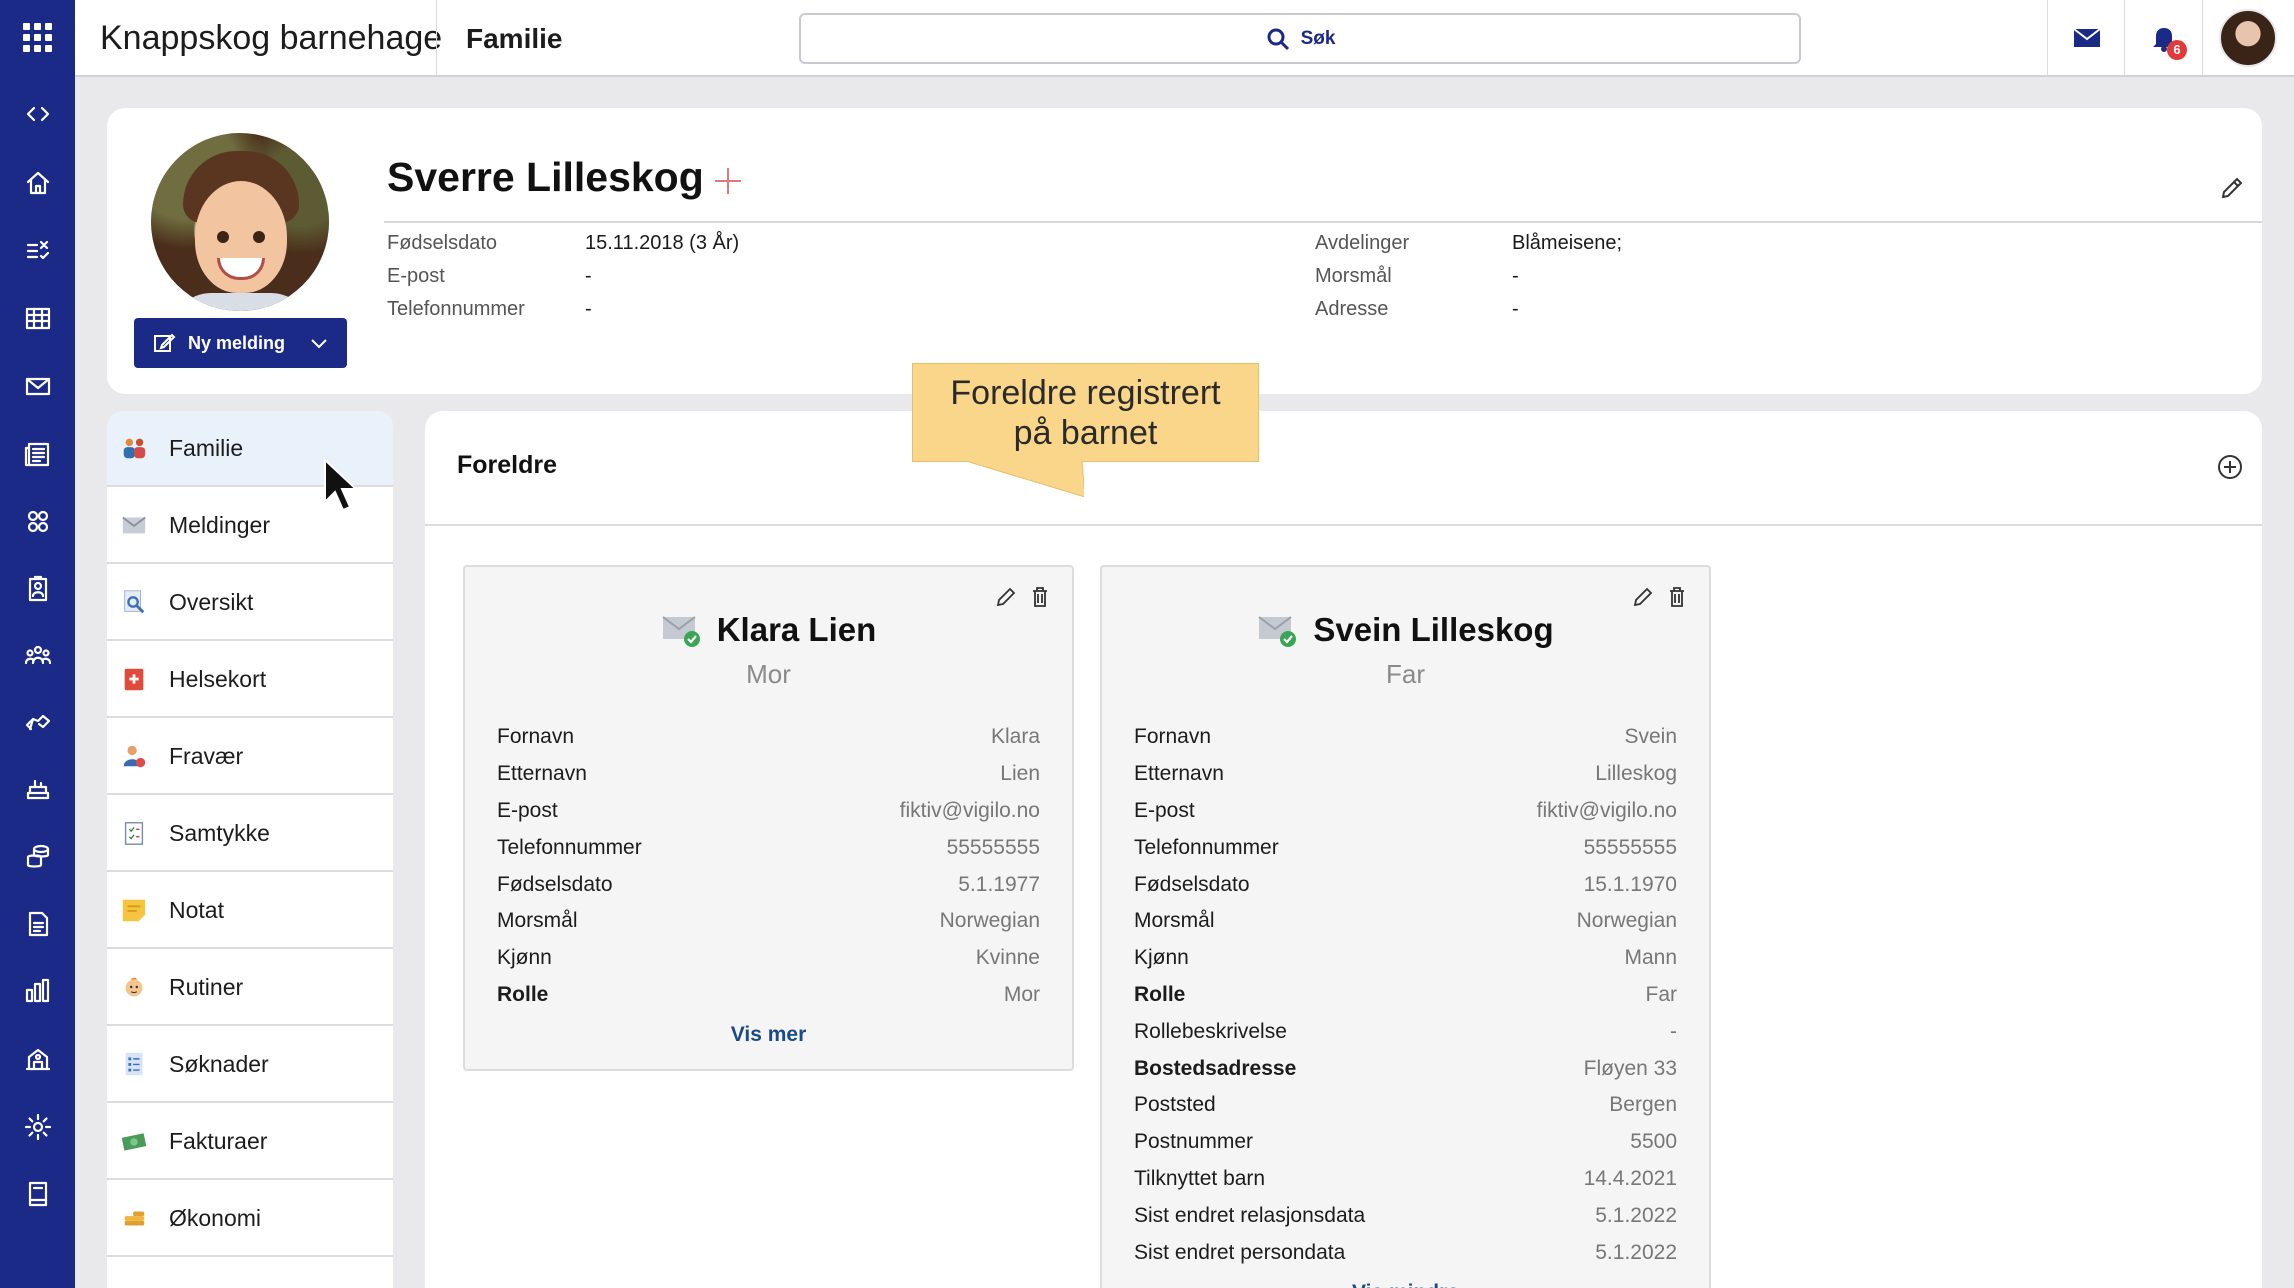 This screenshot has height=1288, width=2294. What do you see at coordinates (2232, 188) in the screenshot?
I see `edit-profile-icon` at bounding box center [2232, 188].